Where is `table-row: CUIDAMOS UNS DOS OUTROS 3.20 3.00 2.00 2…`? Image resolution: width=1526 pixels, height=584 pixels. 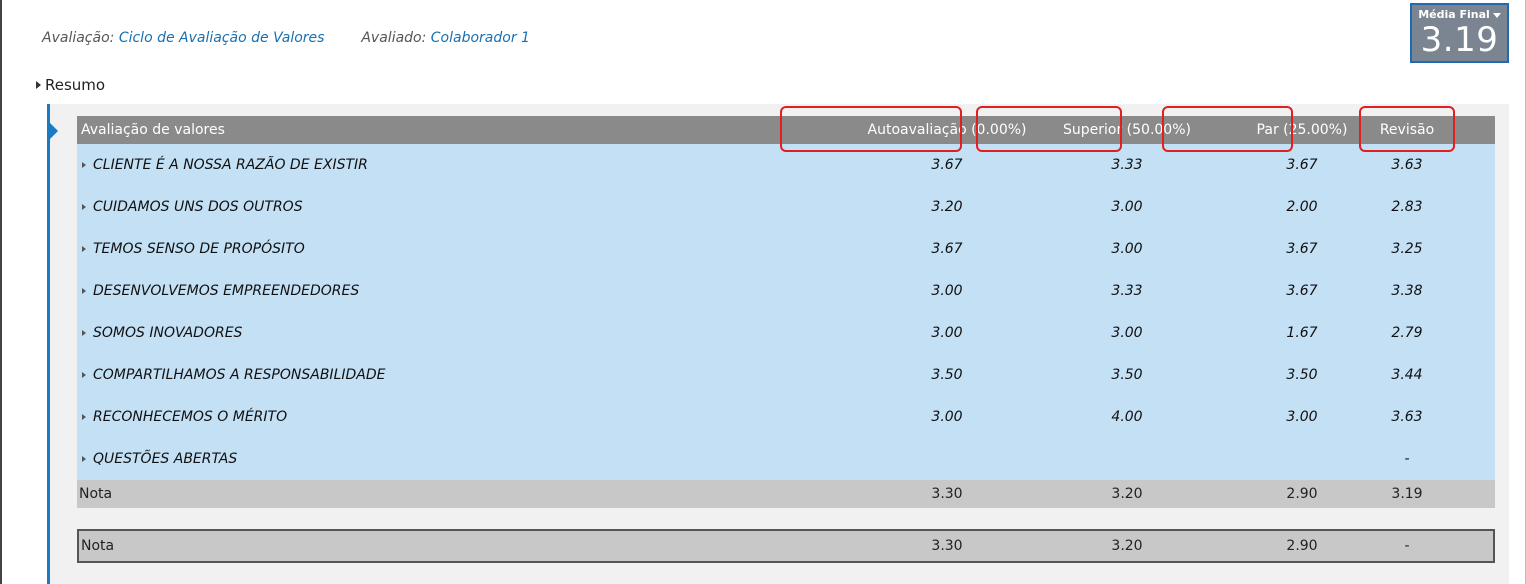 table-row: CUIDAMOS UNS DOS OUTROS 3.20 3.00 2.00 2… is located at coordinates (786, 207).